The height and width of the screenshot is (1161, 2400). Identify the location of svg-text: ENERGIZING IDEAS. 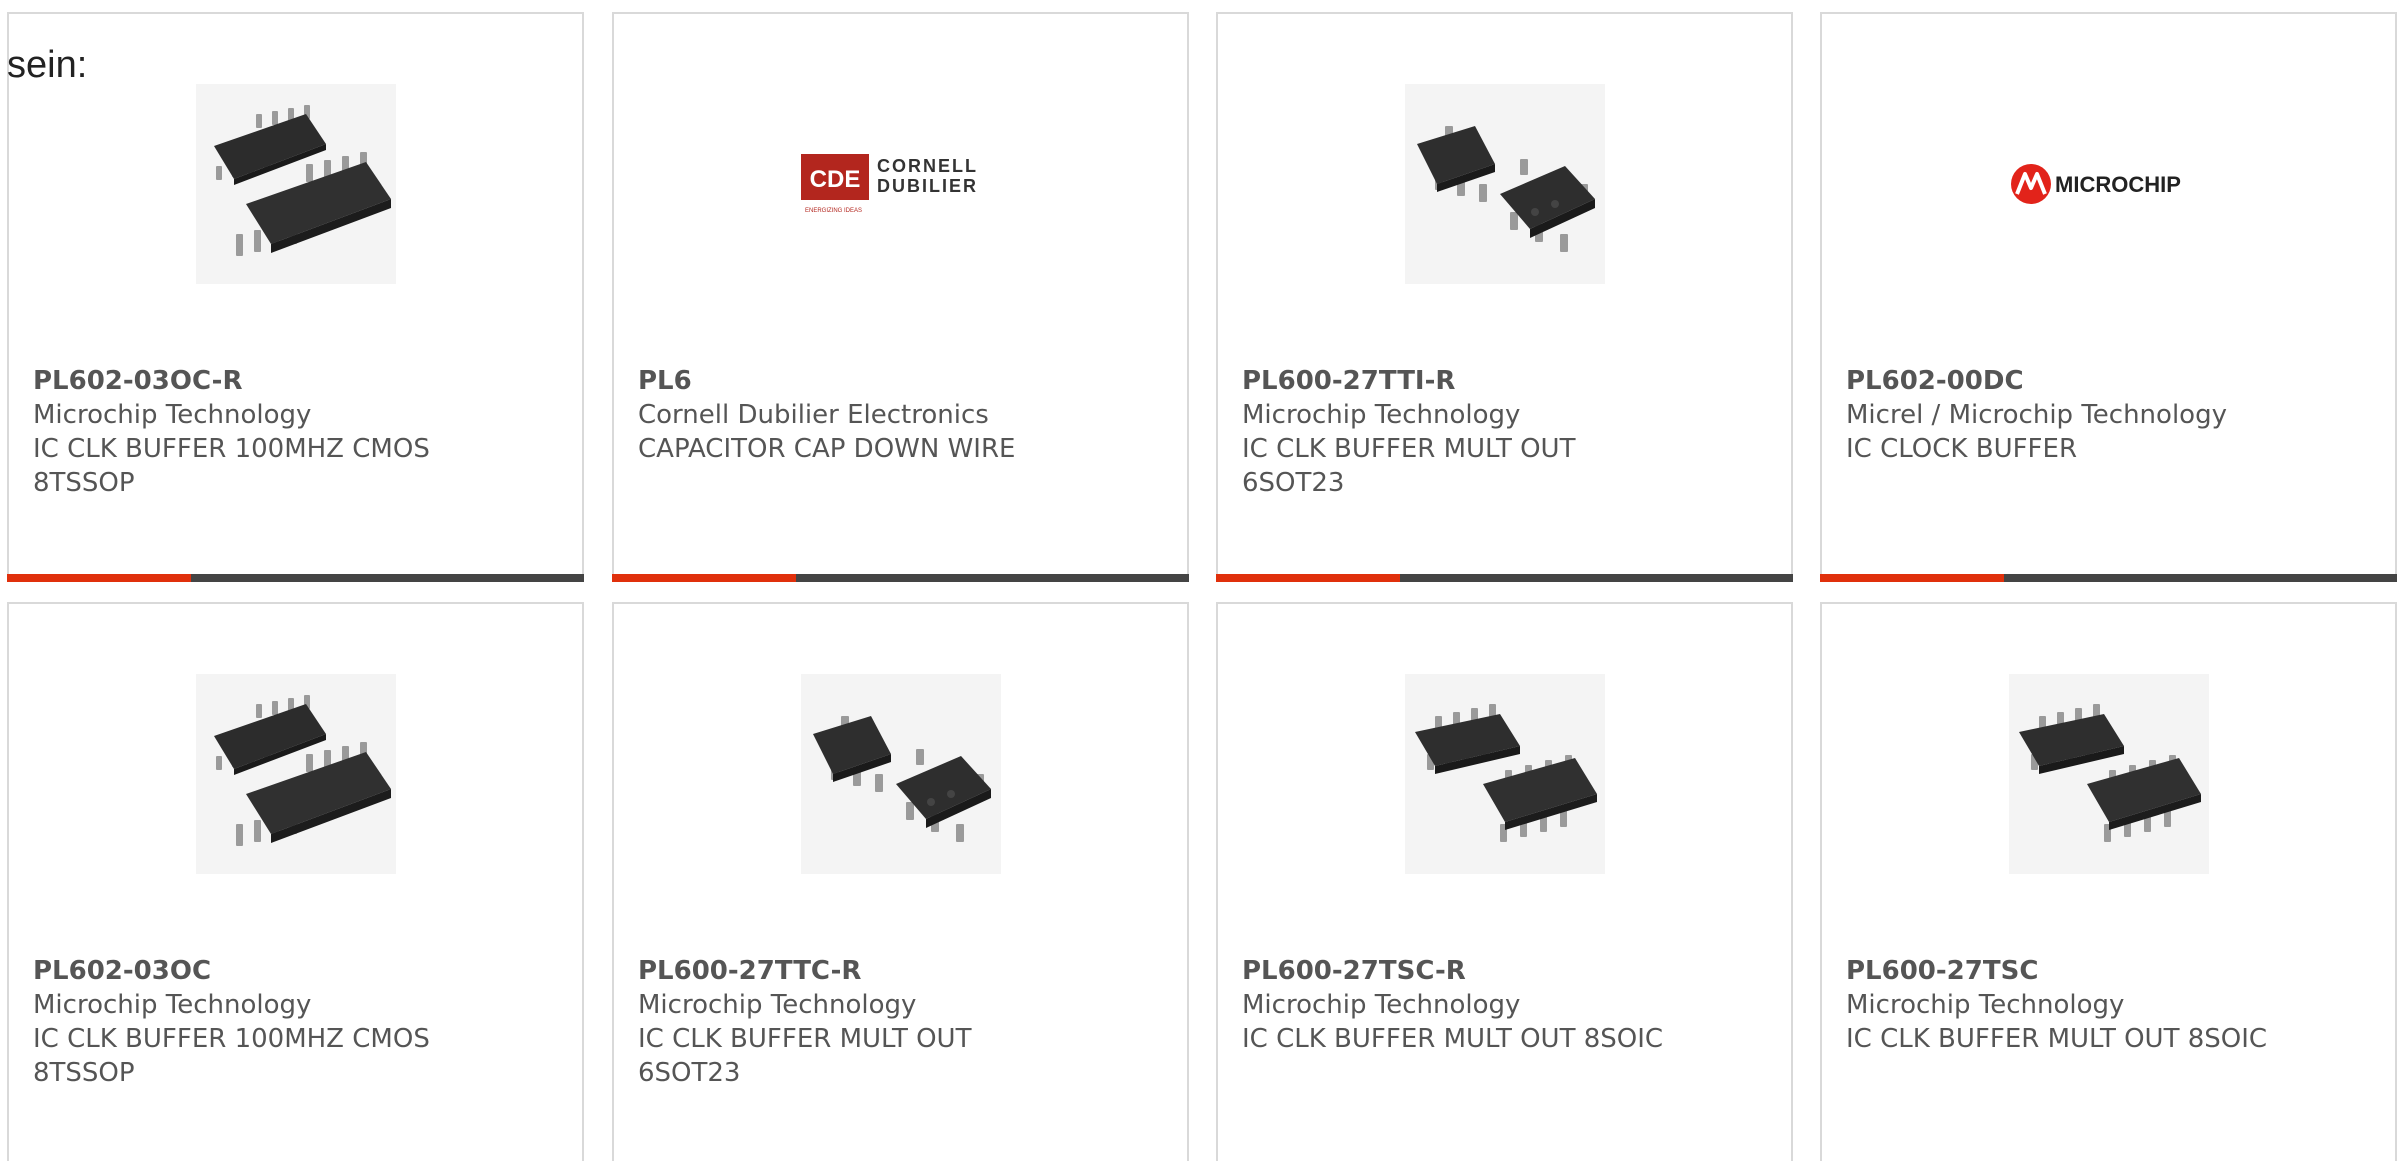
(833, 211).